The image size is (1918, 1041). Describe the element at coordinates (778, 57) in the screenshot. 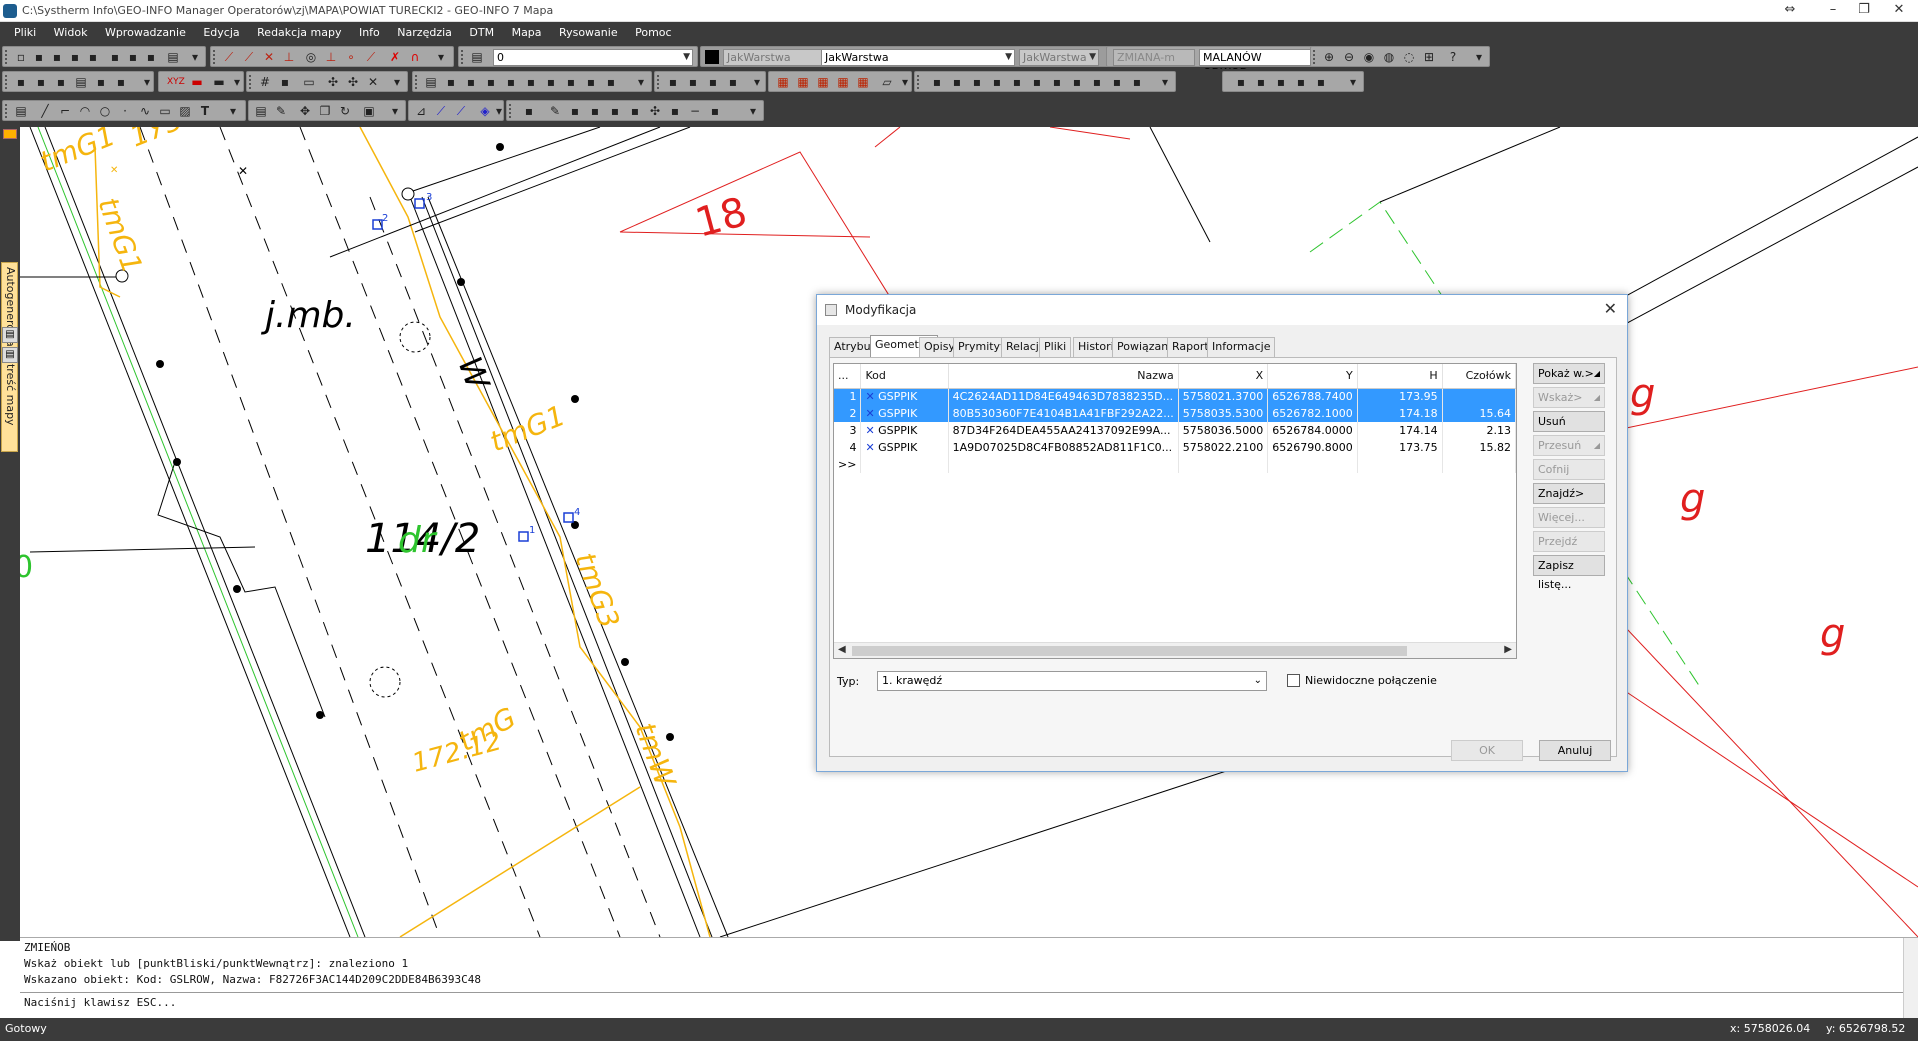

I see `color-combo: JakWarstwa▼` at that location.